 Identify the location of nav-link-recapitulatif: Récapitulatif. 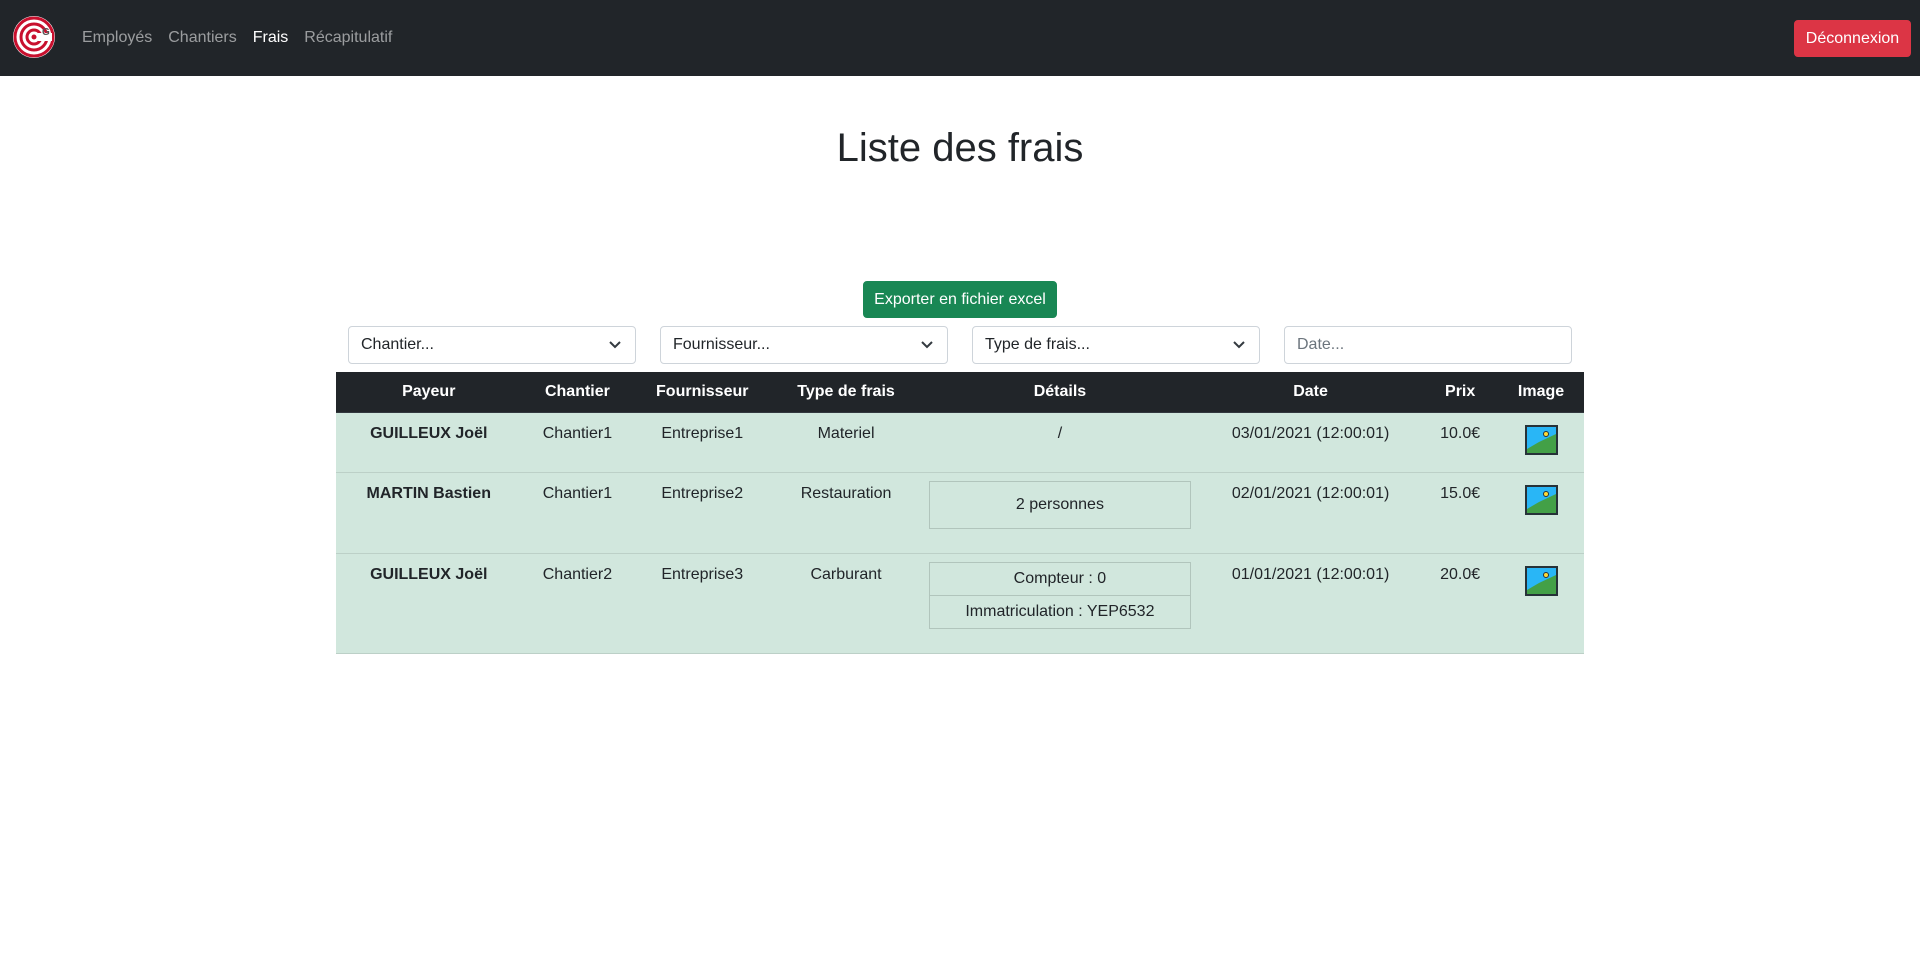
(348, 38).